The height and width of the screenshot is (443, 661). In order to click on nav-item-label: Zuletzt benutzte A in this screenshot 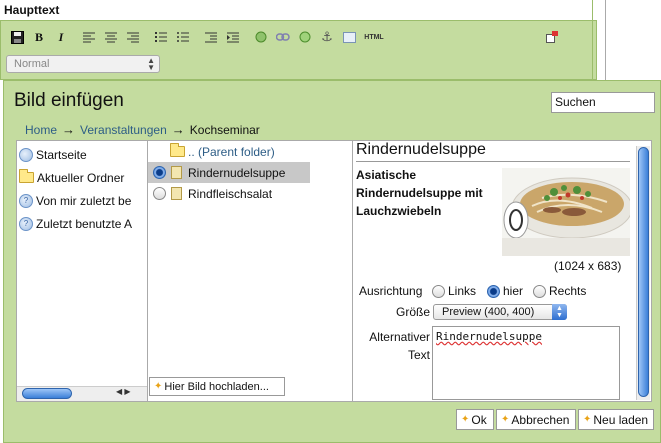, I will do `click(84, 223)`.